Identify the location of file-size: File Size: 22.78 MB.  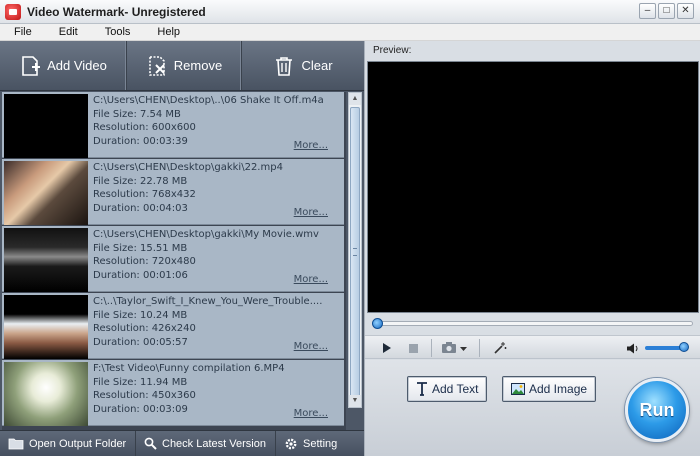
(140, 181).